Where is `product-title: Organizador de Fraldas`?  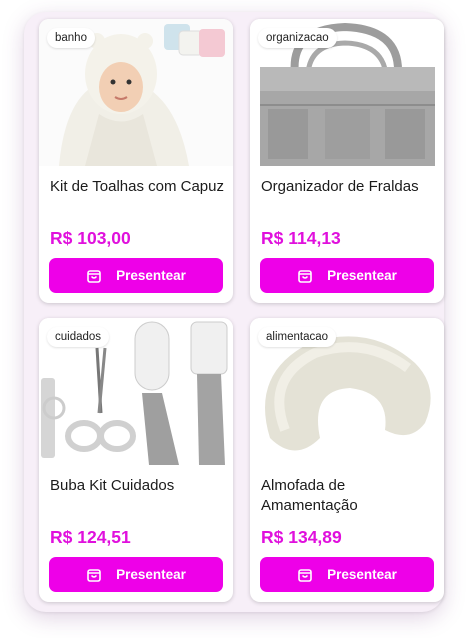
product-title: Organizador de Fraldas is located at coordinates (340, 186).